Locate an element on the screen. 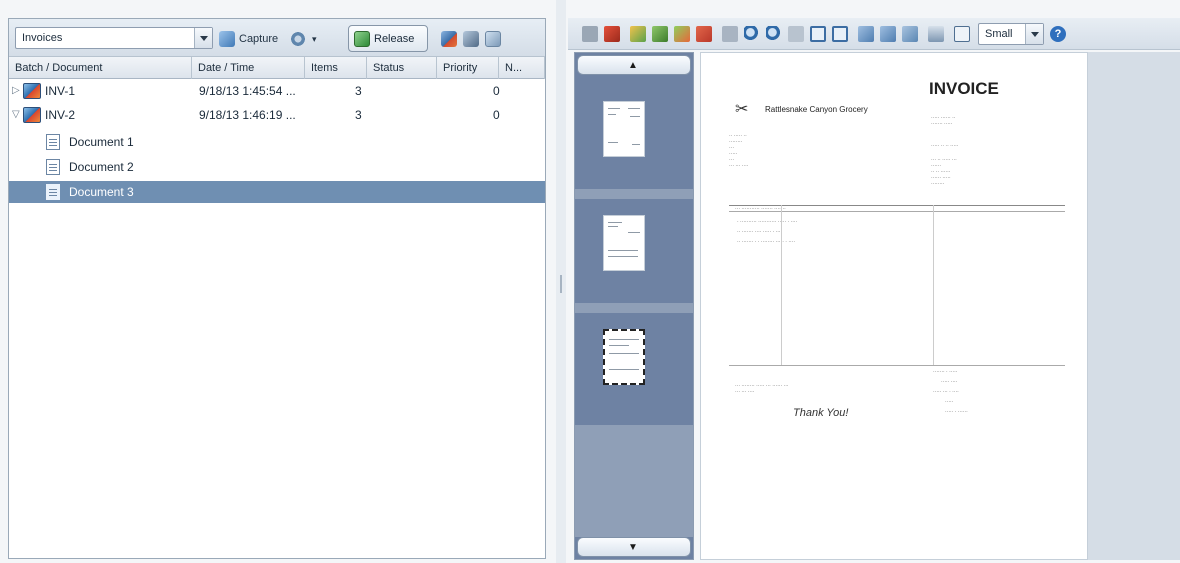  column-header-batch: Batch / Document is located at coordinates (100, 68).